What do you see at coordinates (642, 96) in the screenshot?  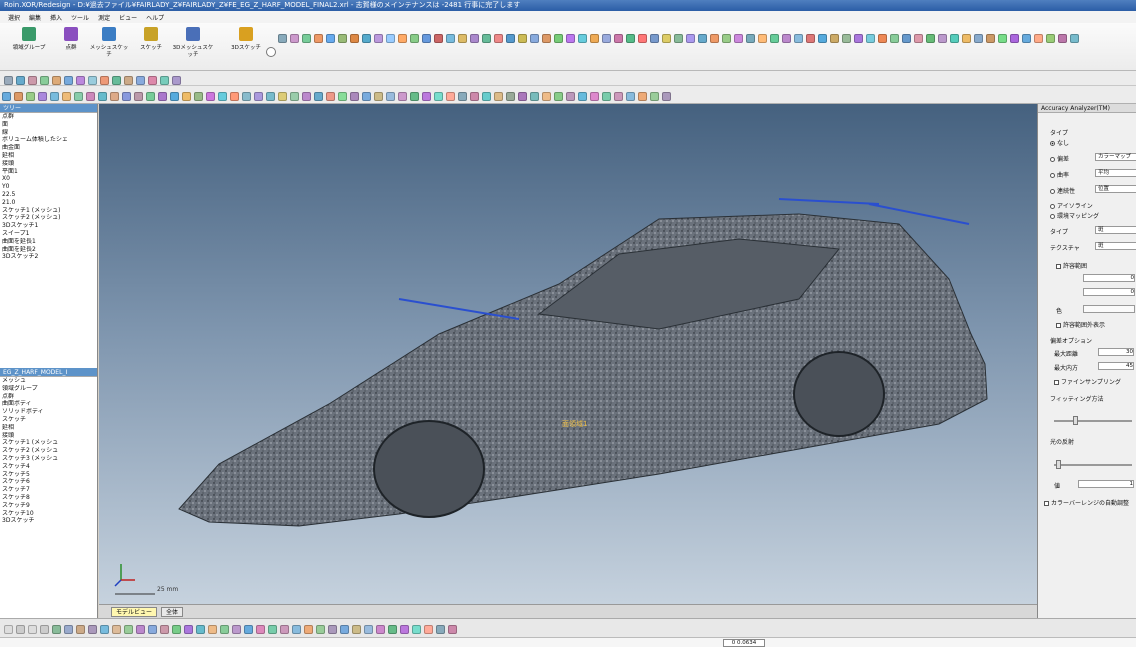 I see `box-33-icon` at bounding box center [642, 96].